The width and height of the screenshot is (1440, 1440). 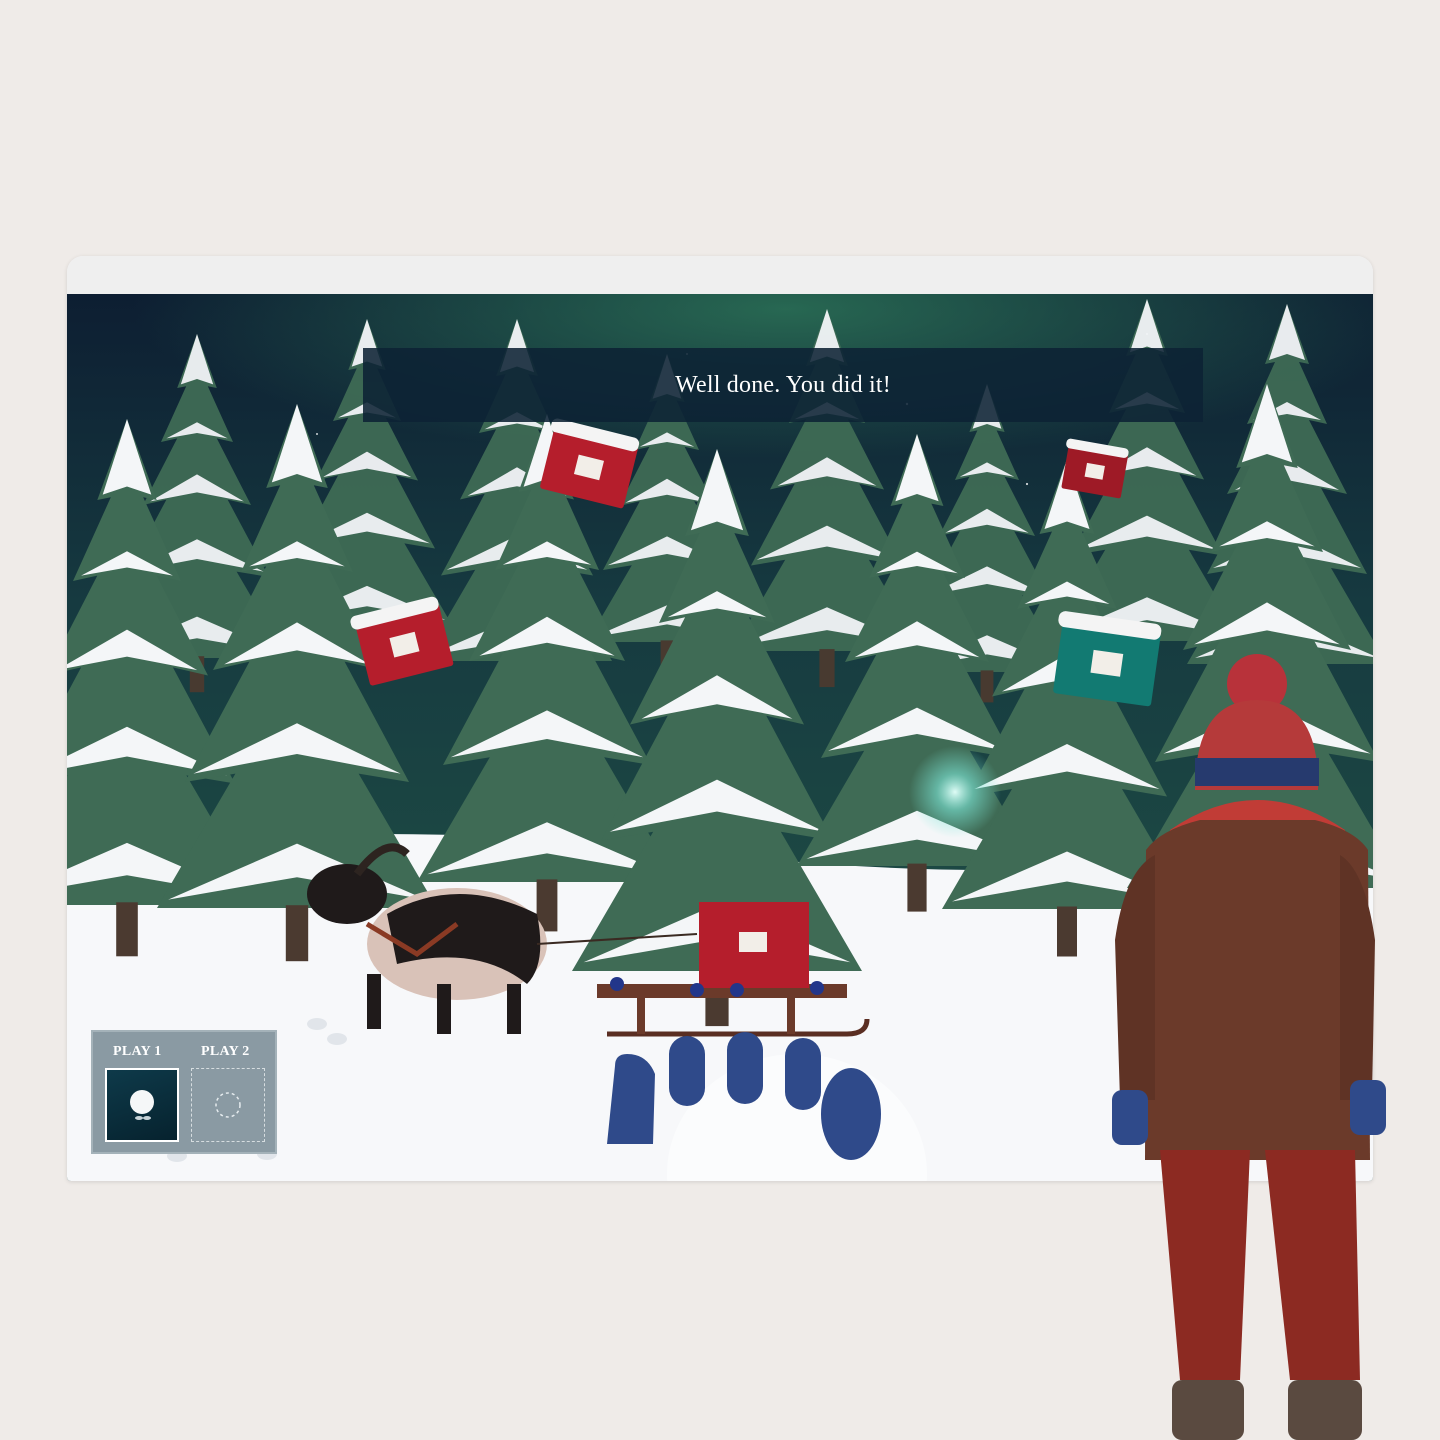 I want to click on play2-slot, so click(x=228, y=1105).